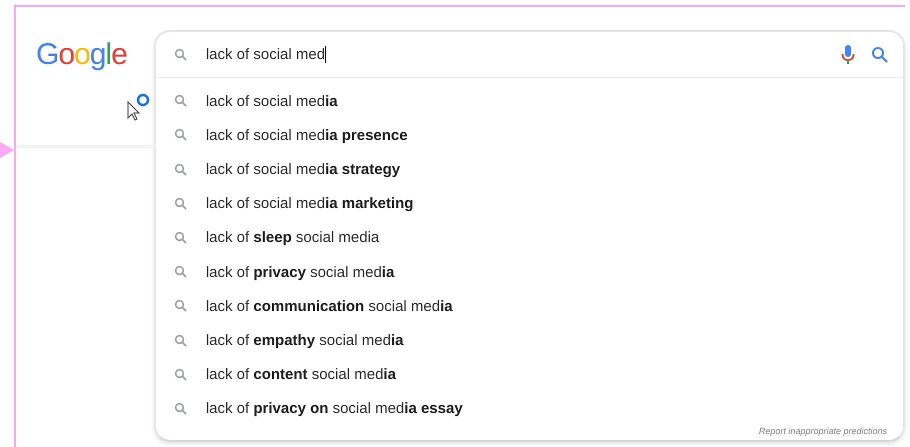  I want to click on google-logo: Google, so click(88, 51).